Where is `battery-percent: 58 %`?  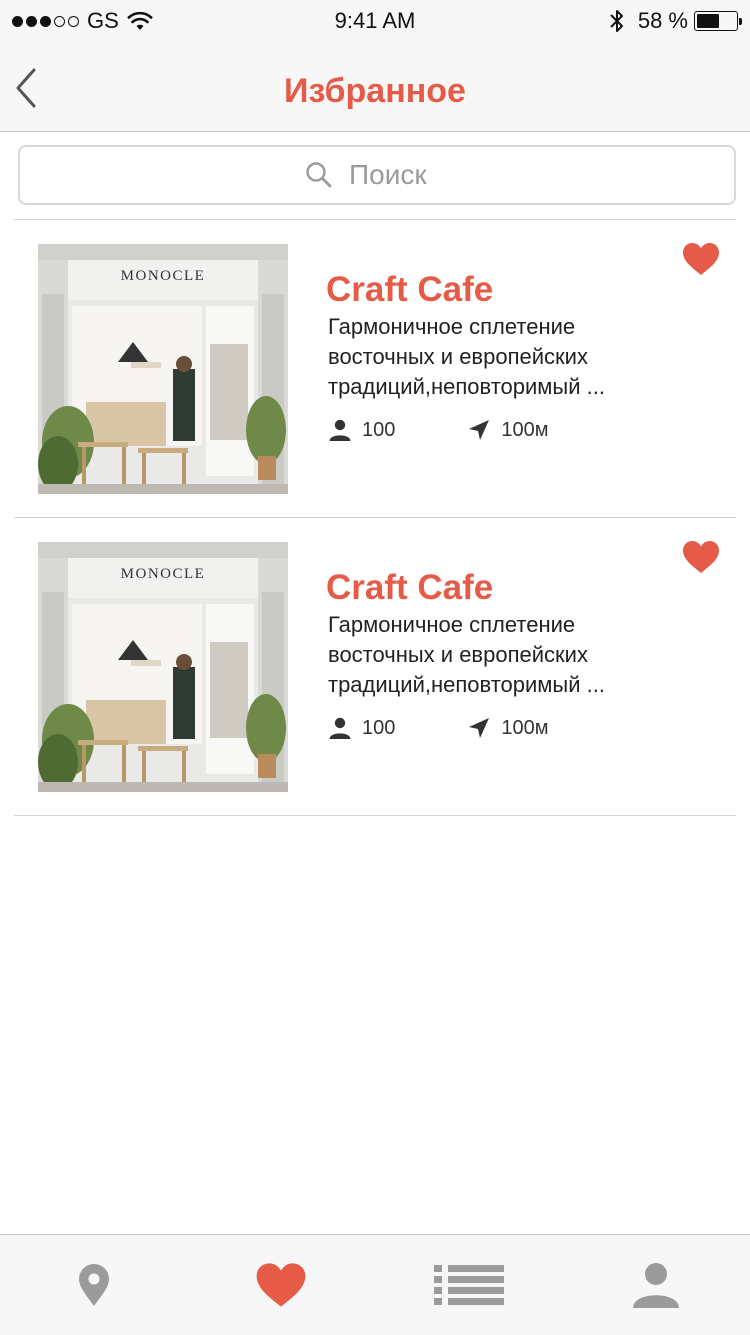
battery-percent: 58 % is located at coordinates (662, 20).